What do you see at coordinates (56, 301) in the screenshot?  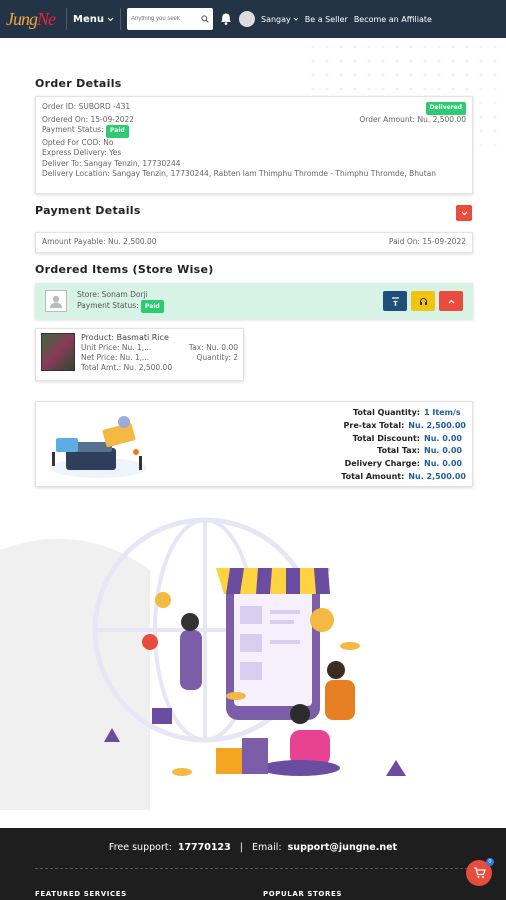 I see `user-placeholder-icon` at bounding box center [56, 301].